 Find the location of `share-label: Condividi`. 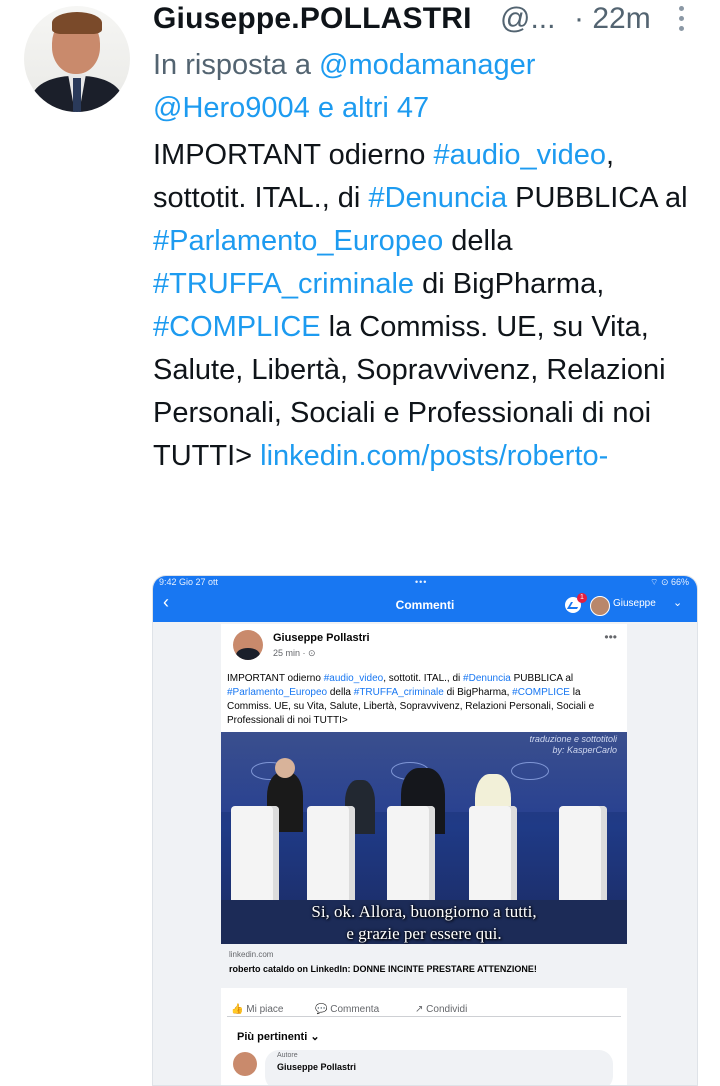

share-label: Condividi is located at coordinates (447, 1009).